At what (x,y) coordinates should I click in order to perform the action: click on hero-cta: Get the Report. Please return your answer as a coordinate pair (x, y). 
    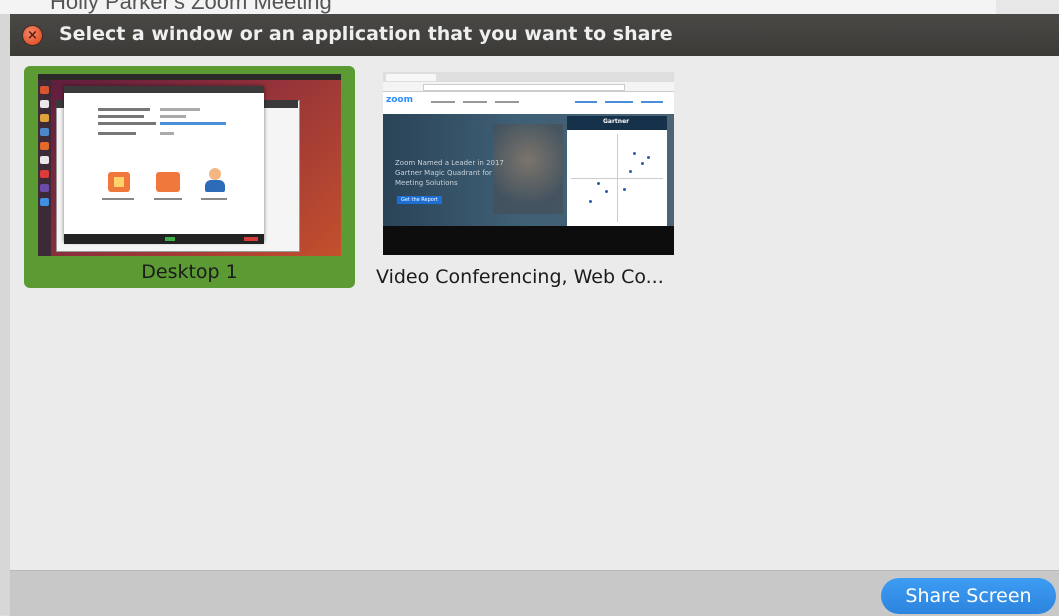
    Looking at the image, I should click on (419, 200).